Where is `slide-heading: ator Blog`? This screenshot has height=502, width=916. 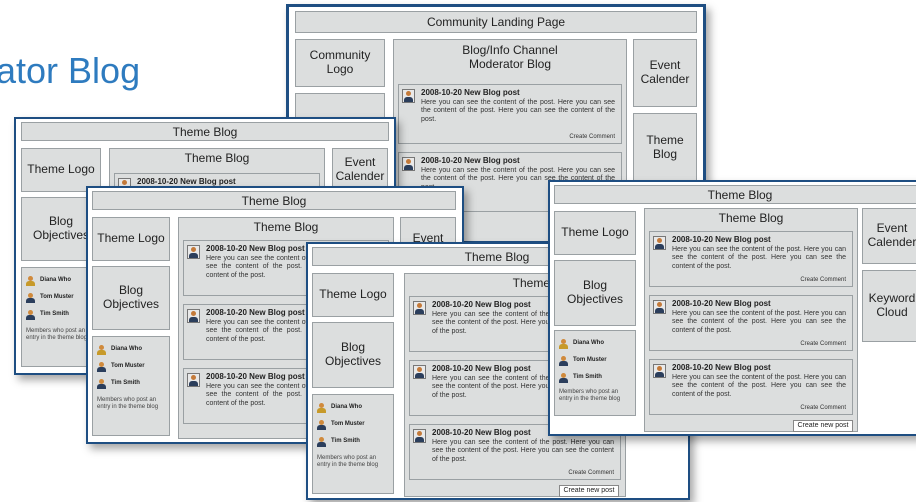
slide-heading: ator Blog is located at coordinates (70, 70).